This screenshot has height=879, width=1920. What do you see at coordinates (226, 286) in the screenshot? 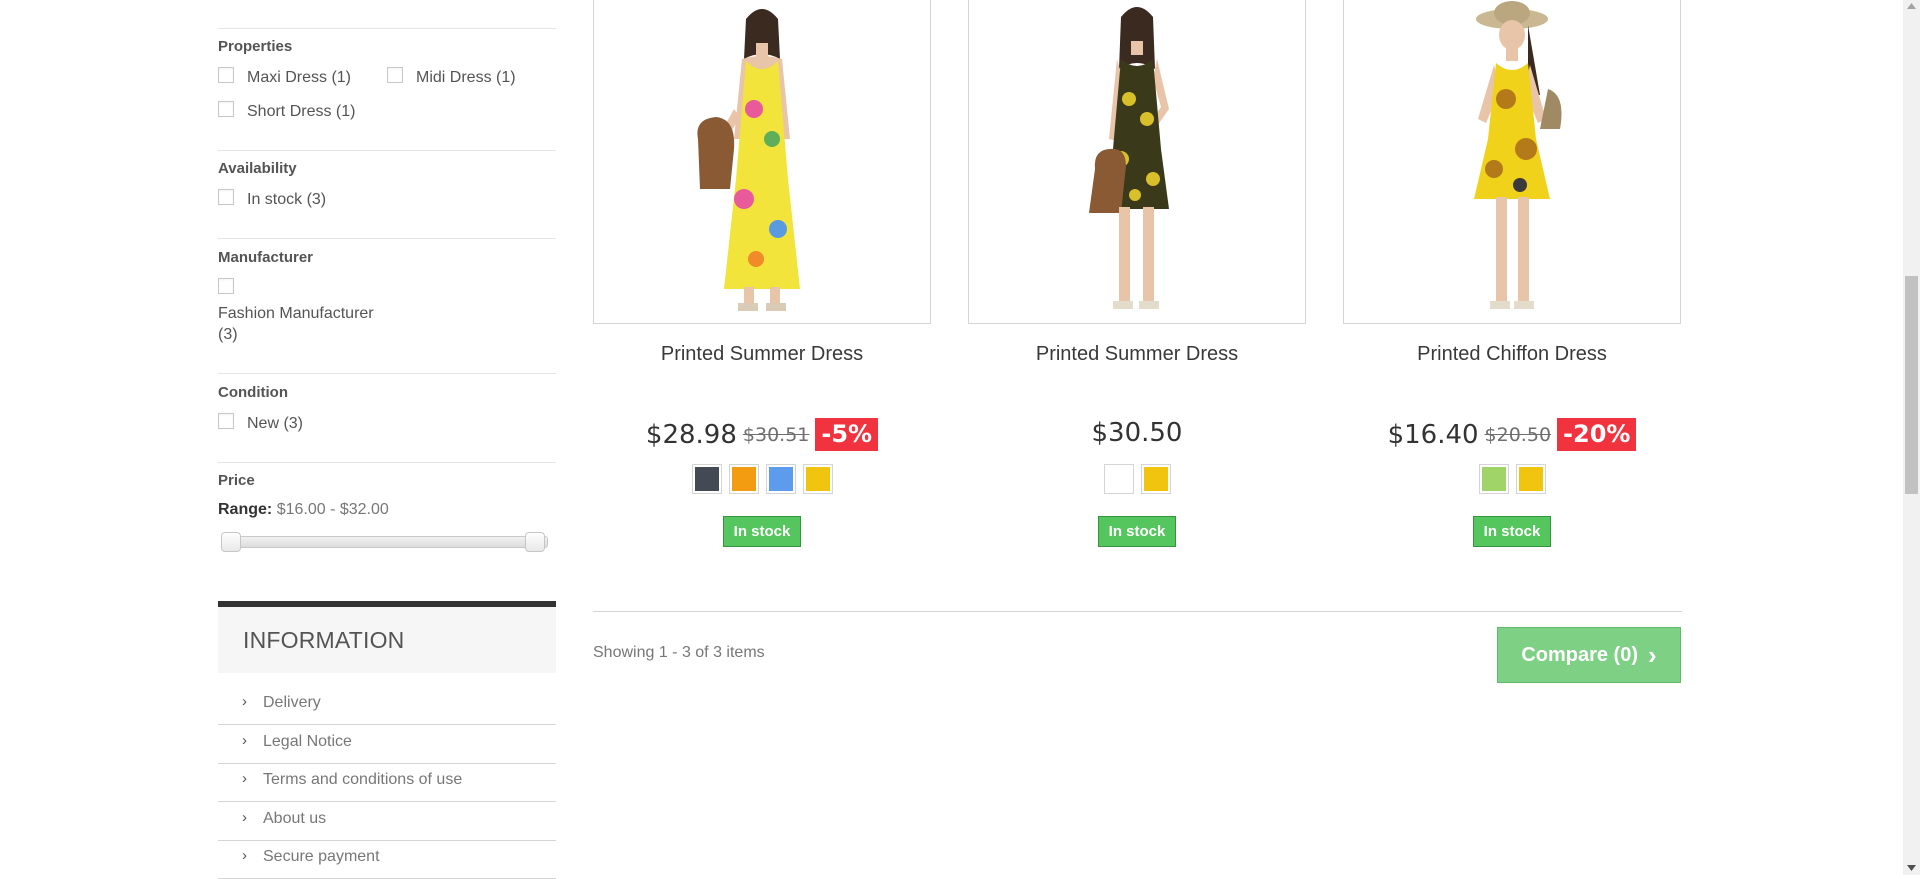
I see `checkbox-fashion-manufacturer` at bounding box center [226, 286].